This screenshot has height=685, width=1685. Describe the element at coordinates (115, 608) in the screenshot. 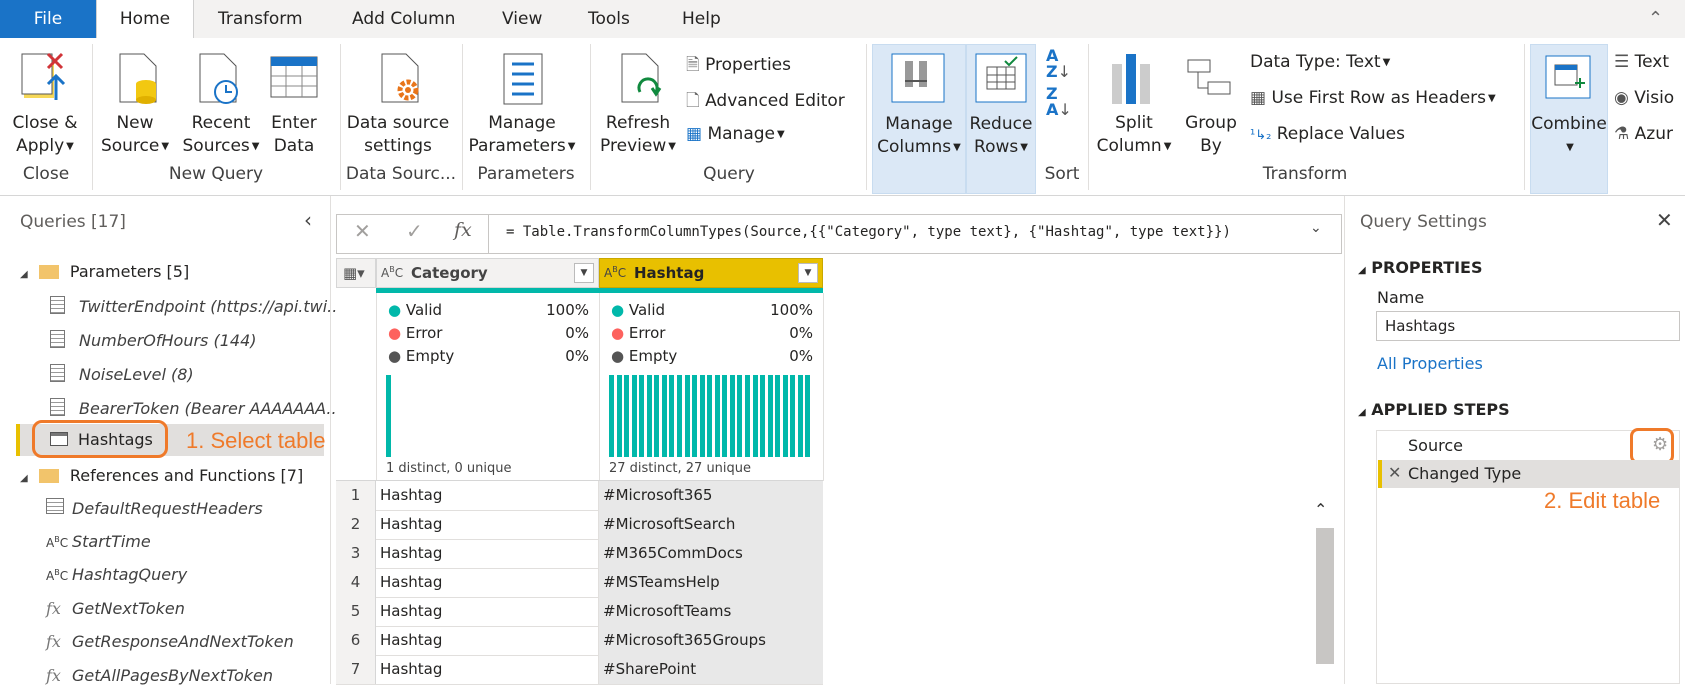

I see `query-reference: fx GetNextToken` at that location.